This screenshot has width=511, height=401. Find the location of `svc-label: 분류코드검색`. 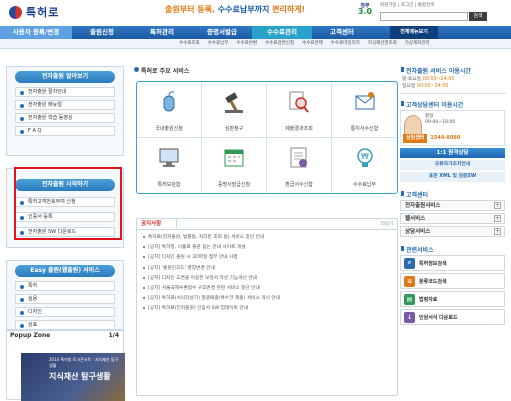

svc-label: 분류코드검색 is located at coordinates (433, 281).